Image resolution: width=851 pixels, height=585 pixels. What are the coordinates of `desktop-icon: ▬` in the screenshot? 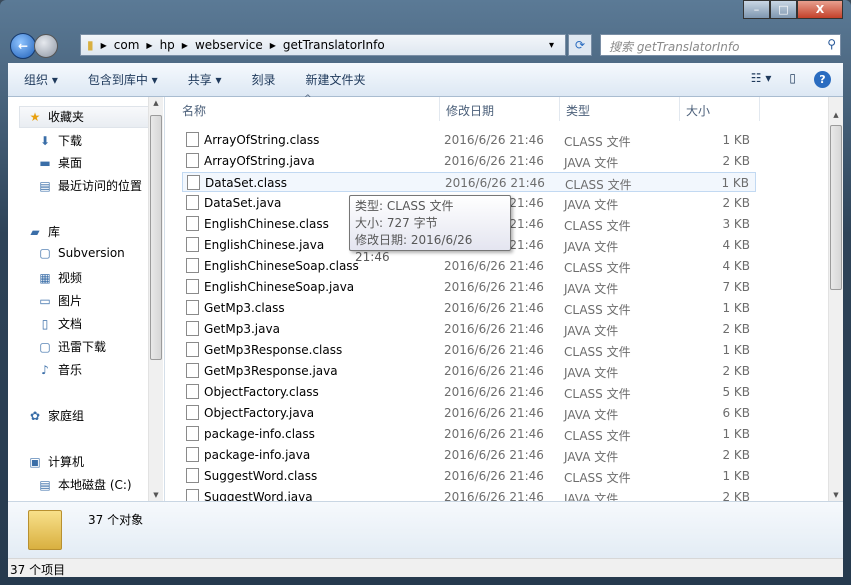 It's located at (45, 162).